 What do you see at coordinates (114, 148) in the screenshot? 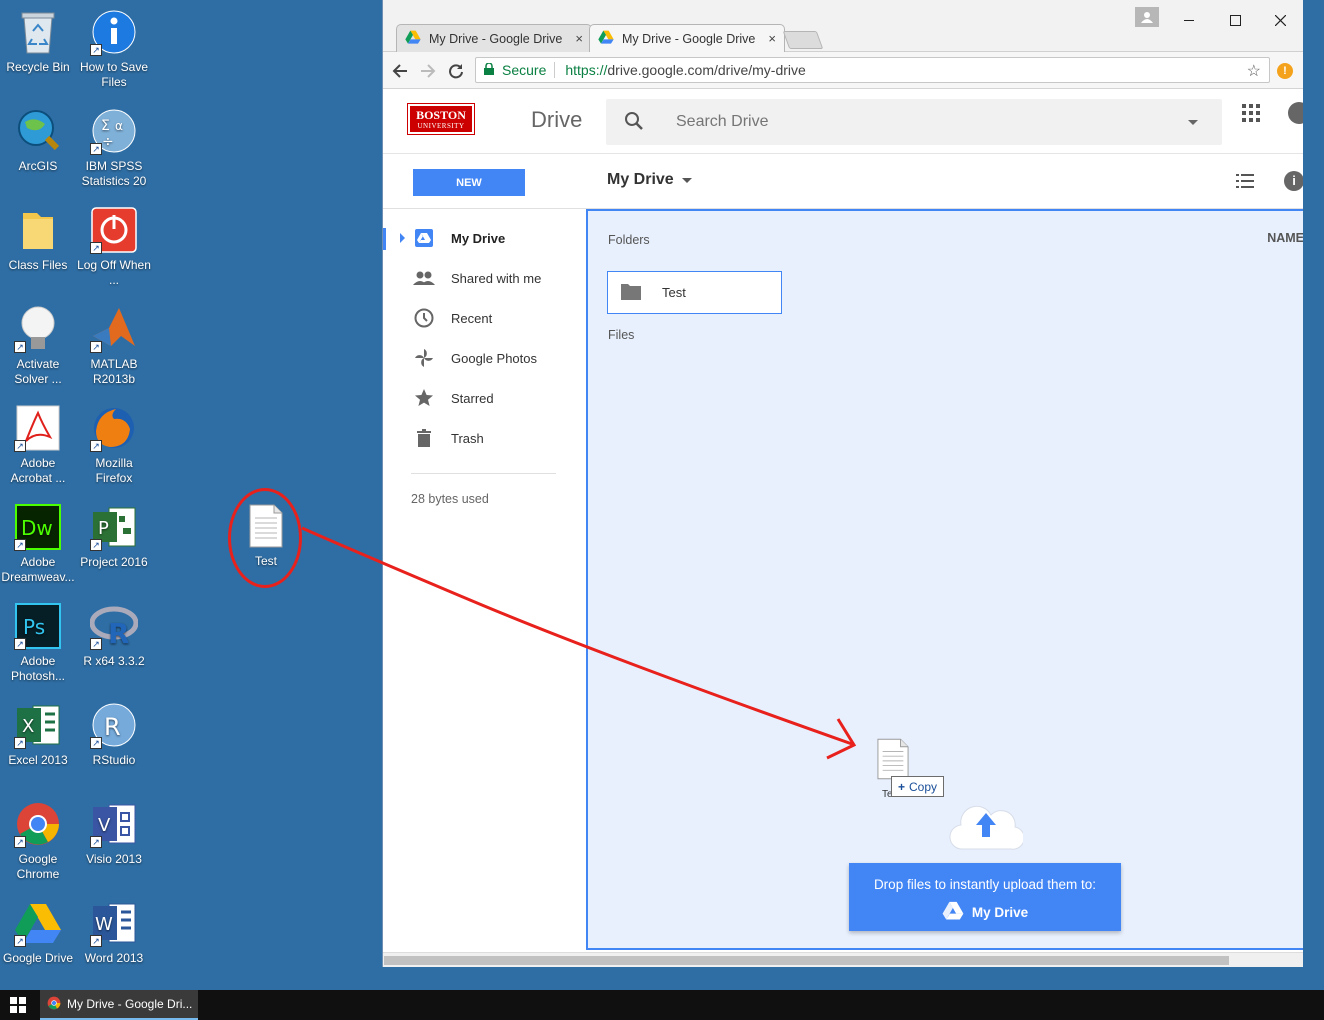
I see `desktop-icon-spss: Σα ÷ ↗ IBM SPSS Statistics 20` at bounding box center [114, 148].